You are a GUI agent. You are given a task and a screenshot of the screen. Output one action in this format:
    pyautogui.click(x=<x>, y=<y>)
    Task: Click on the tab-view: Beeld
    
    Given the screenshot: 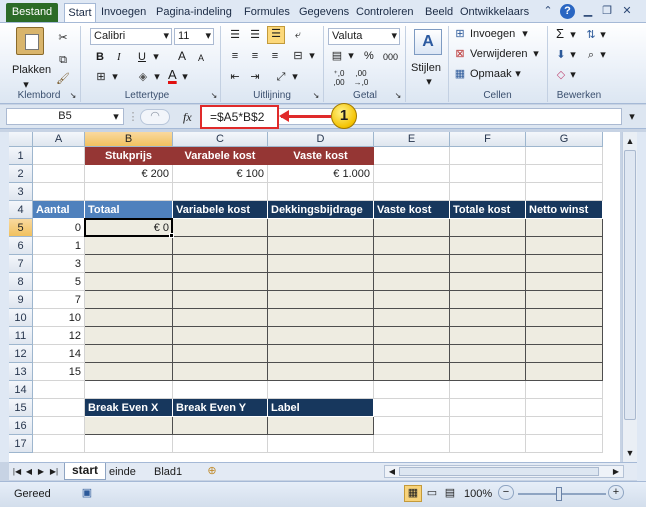 What is the action you would take?
    pyautogui.click(x=439, y=12)
    